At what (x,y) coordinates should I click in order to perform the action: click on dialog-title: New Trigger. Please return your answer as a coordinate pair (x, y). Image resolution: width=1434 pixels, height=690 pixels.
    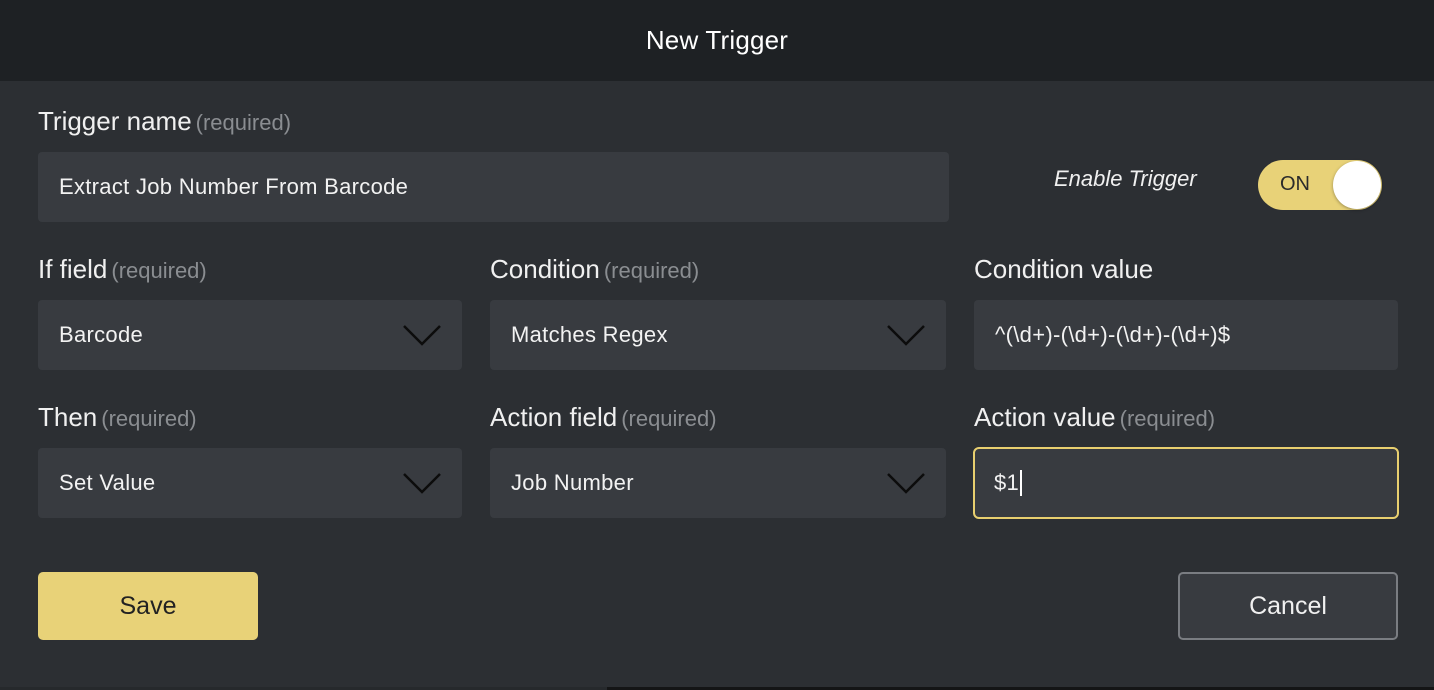
    Looking at the image, I should click on (717, 40).